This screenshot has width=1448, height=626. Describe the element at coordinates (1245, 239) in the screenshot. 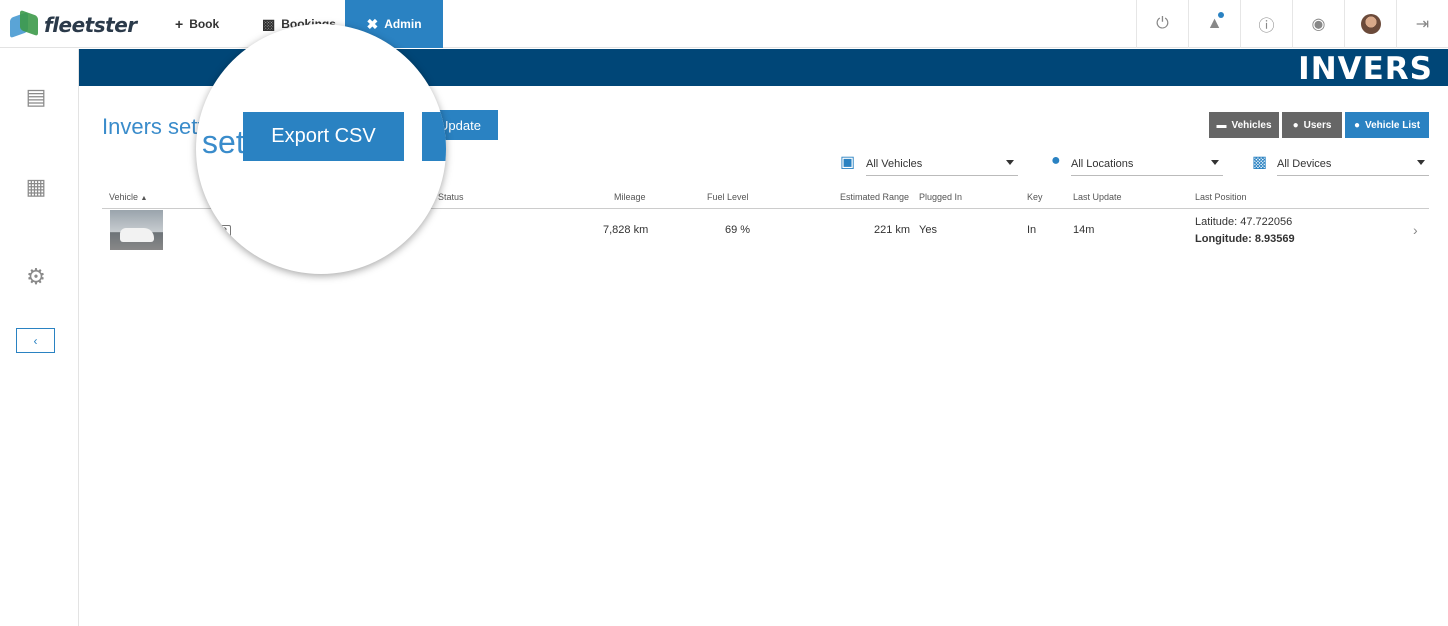

I see `row-longitude: Longitude: 8.93569` at that location.